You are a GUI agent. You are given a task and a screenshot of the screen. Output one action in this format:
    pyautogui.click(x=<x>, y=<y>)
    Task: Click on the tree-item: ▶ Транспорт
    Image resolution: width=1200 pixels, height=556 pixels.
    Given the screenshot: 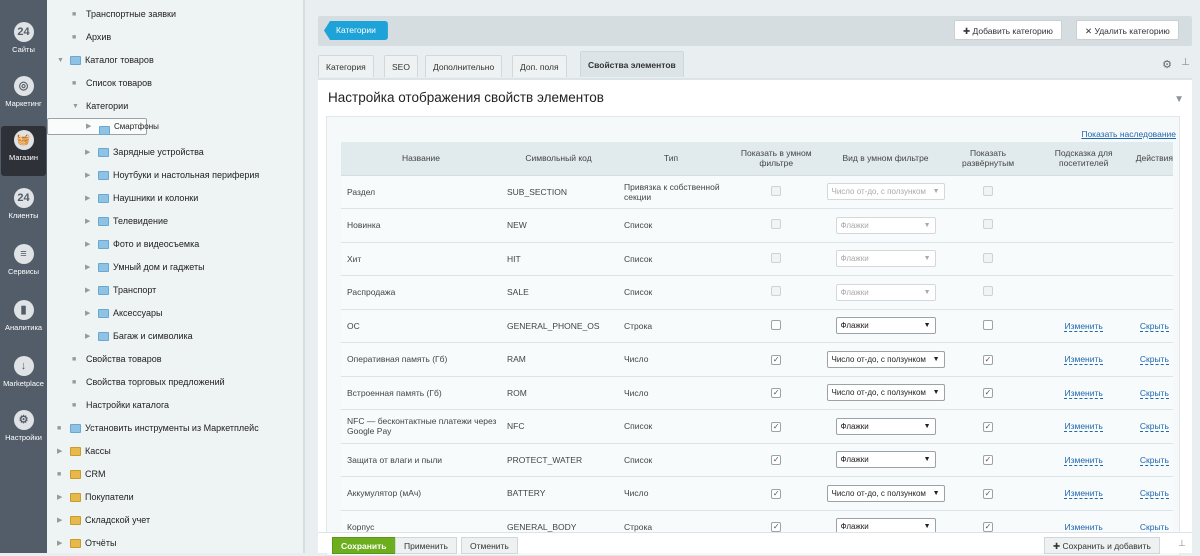 What is the action you would take?
    pyautogui.click(x=175, y=290)
    